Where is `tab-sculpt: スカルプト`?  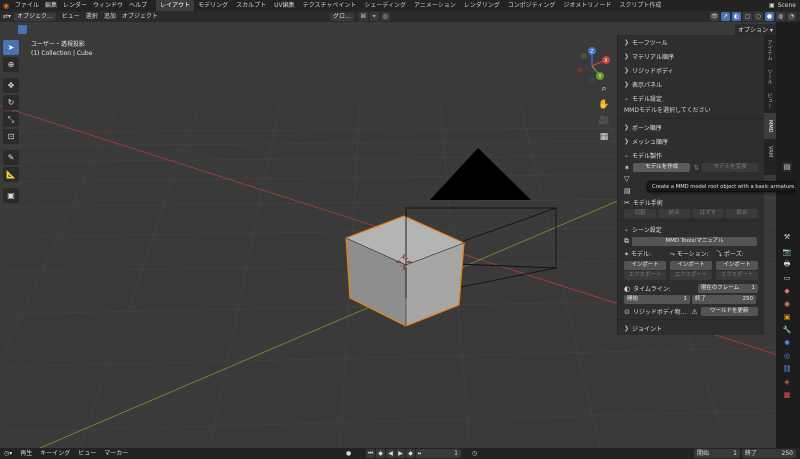 tab-sculpt: スカルプト is located at coordinates (251, 5).